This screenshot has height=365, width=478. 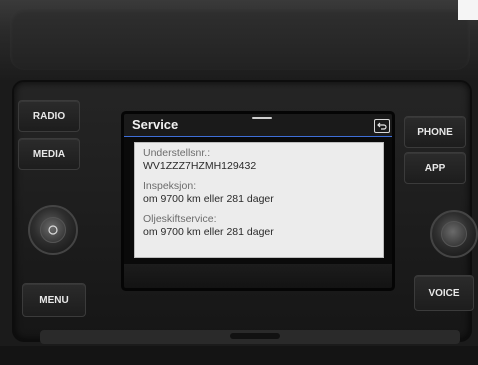 What do you see at coordinates (49, 116) in the screenshot?
I see `radio-button: RADIO` at bounding box center [49, 116].